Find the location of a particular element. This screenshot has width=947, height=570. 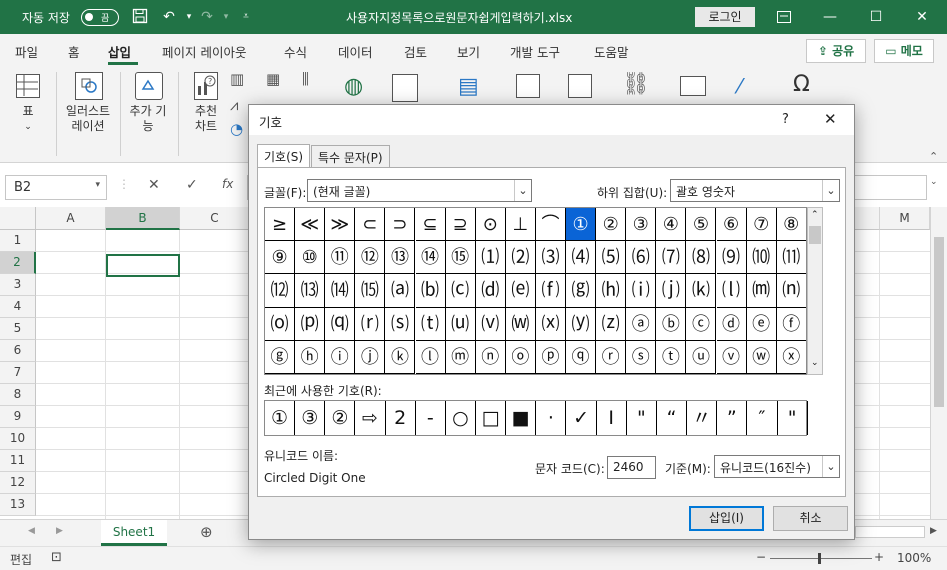

tab-insert: 삽입 is located at coordinates (119, 51).